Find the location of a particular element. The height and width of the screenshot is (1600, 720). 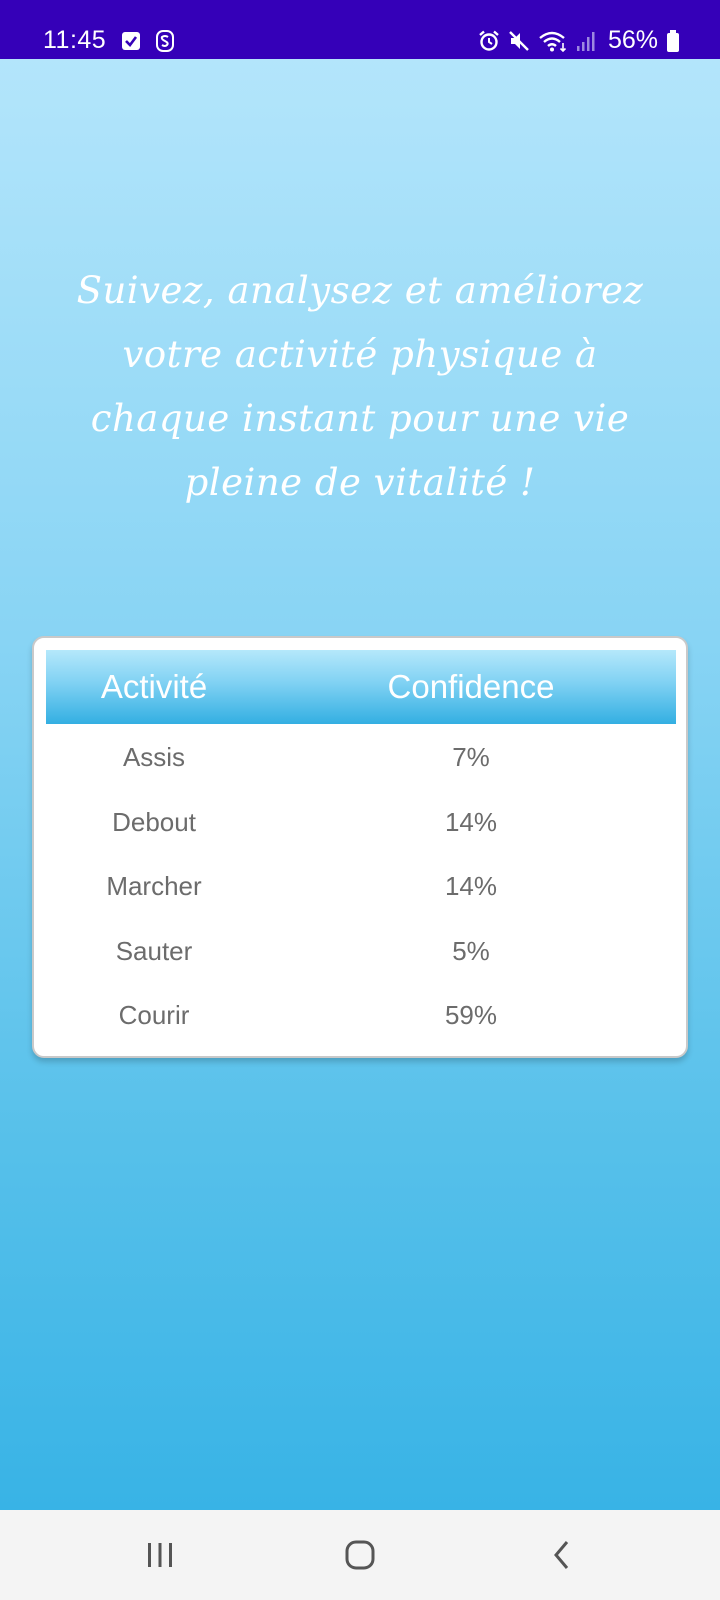

activity-cell: Courir is located at coordinates (154, 1015).